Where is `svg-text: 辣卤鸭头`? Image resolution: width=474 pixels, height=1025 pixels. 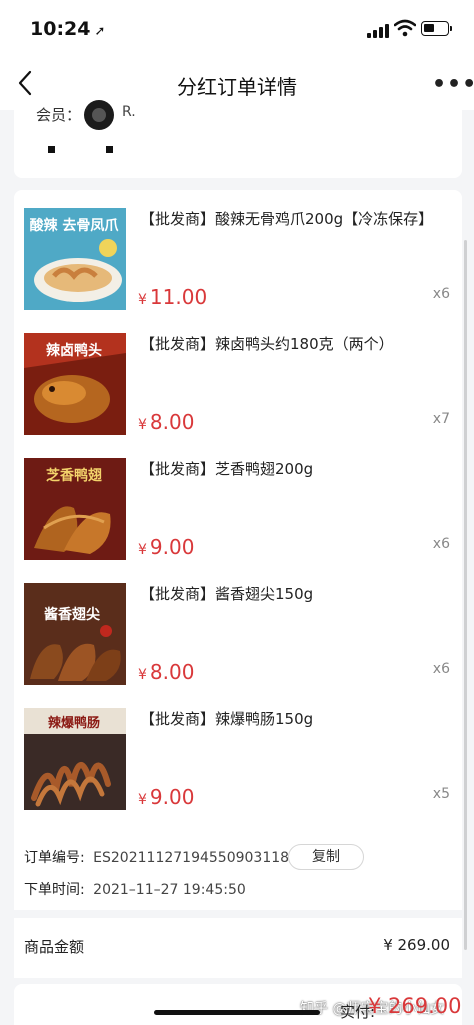 svg-text: 辣卤鸭头 is located at coordinates (74, 350).